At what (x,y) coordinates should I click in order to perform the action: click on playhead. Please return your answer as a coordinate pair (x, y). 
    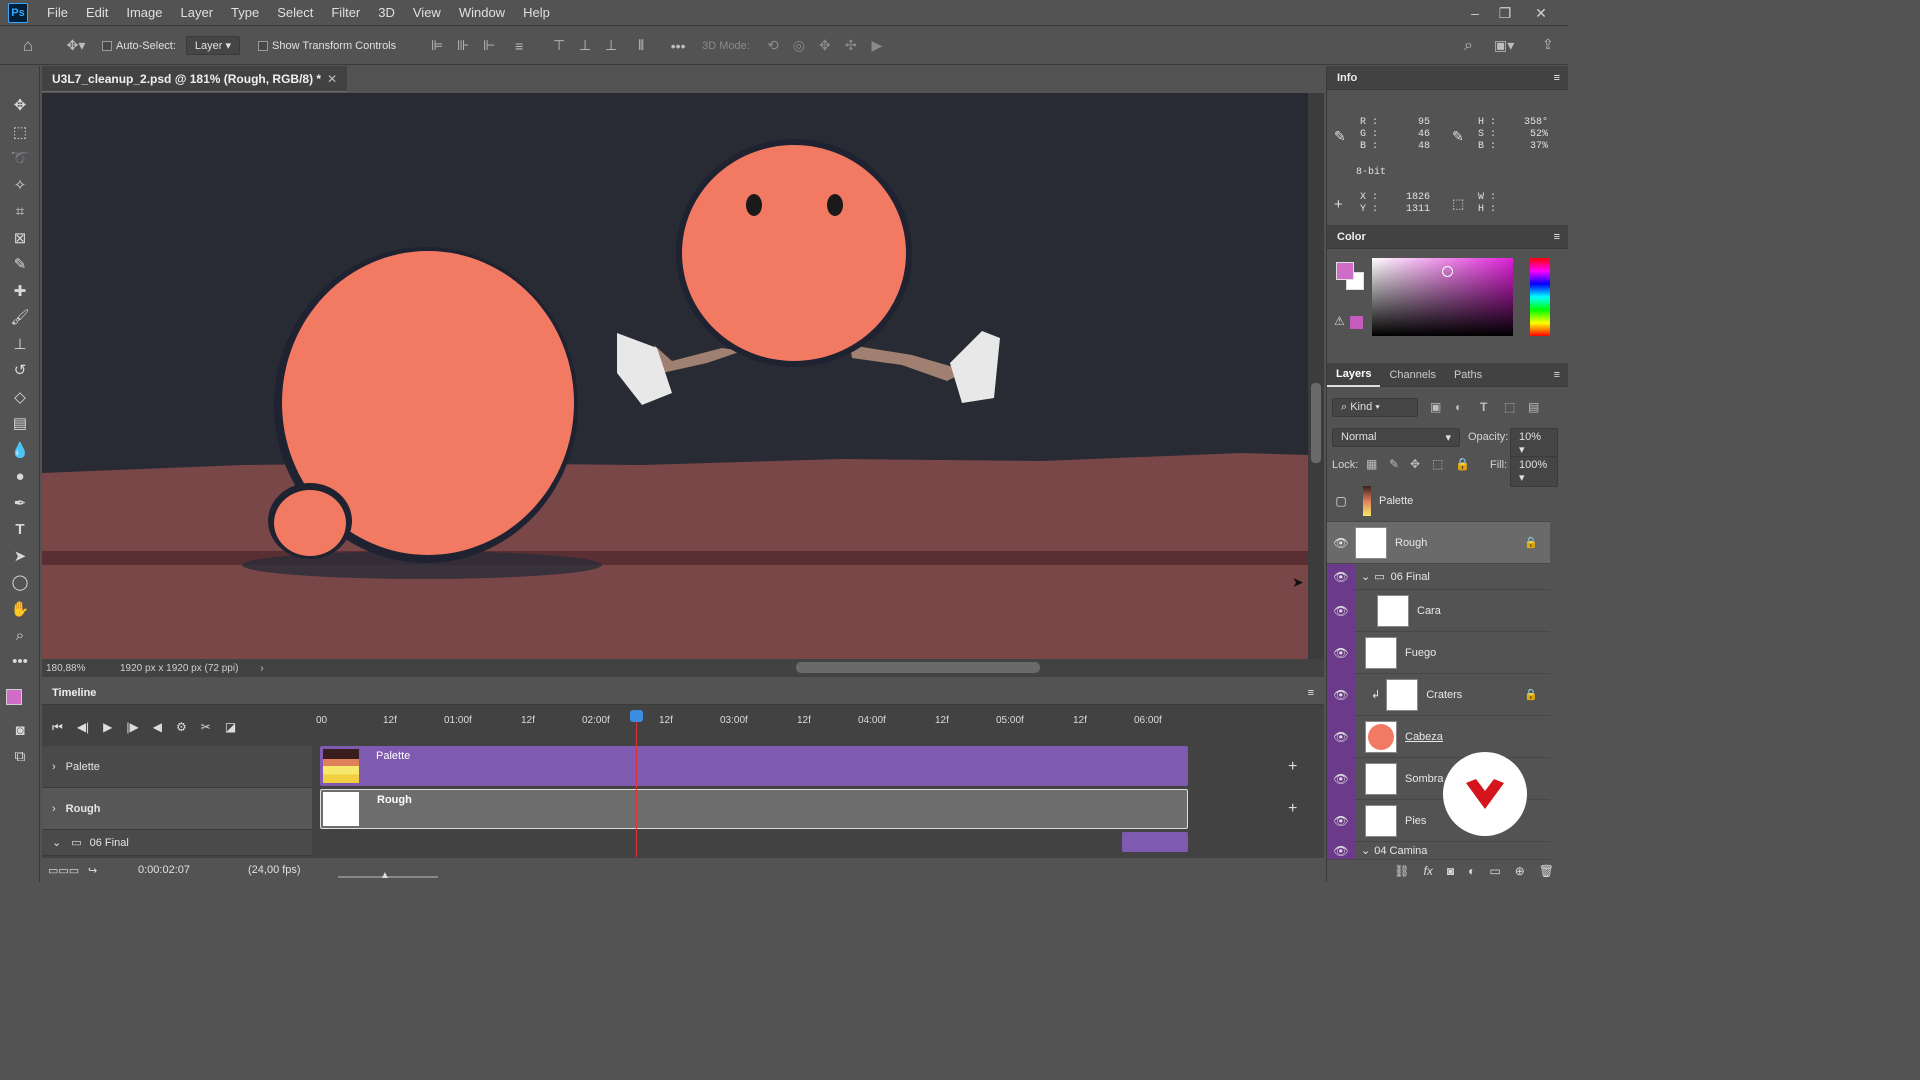
    Looking at the image, I should click on (636, 784).